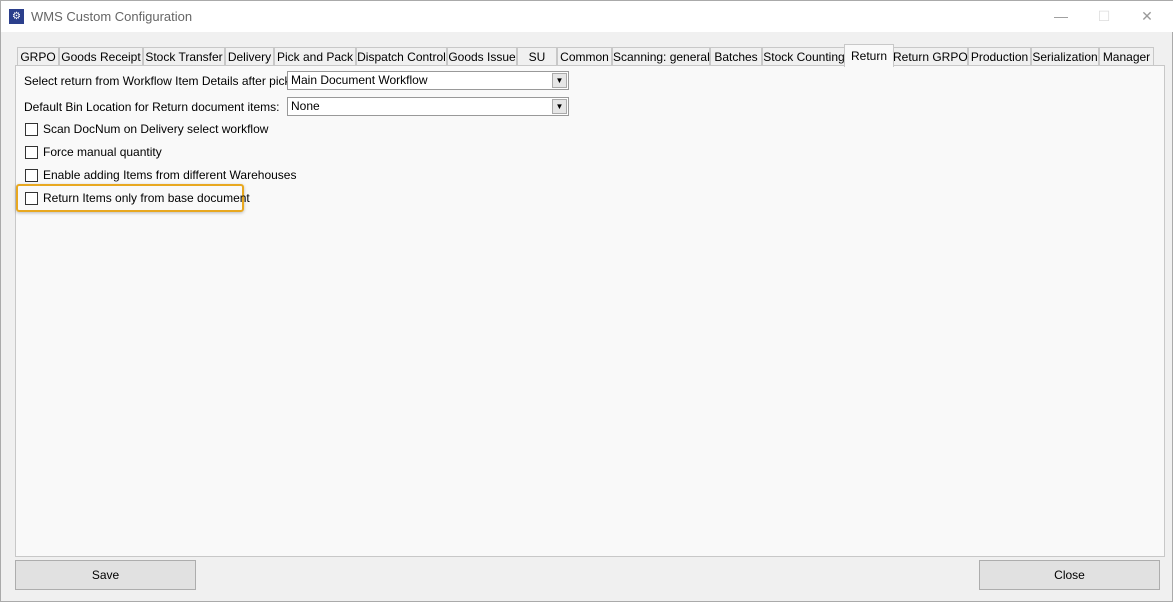 The width and height of the screenshot is (1173, 602). I want to click on tab-manager: Manager, so click(1126, 56).